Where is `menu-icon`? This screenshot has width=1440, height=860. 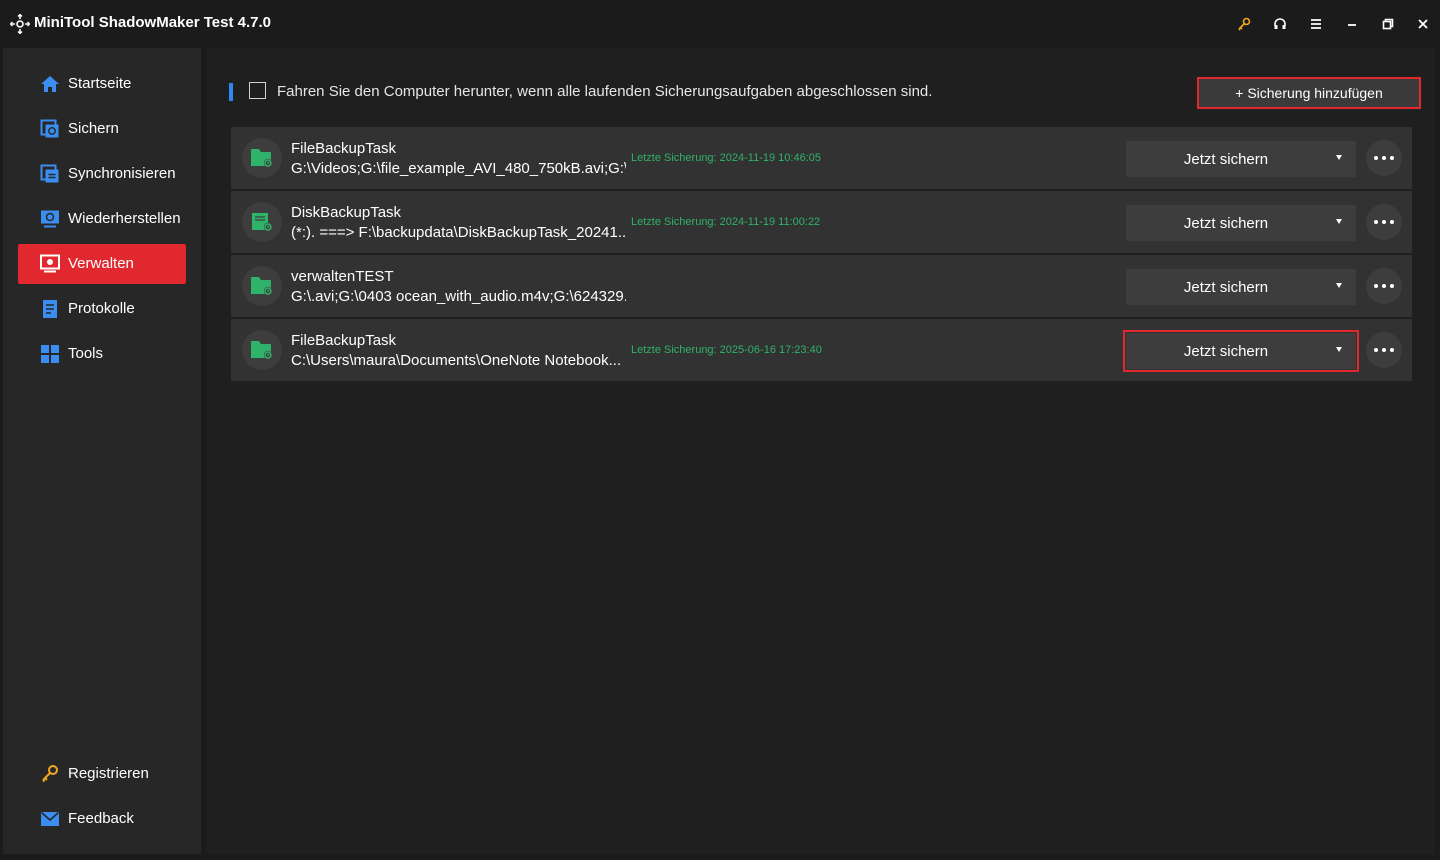 menu-icon is located at coordinates (1316, 24).